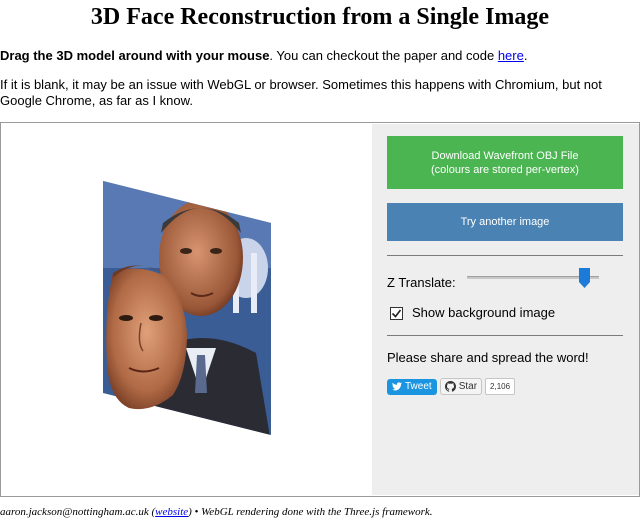  I want to click on try-another-button: Try another image, so click(505, 222).